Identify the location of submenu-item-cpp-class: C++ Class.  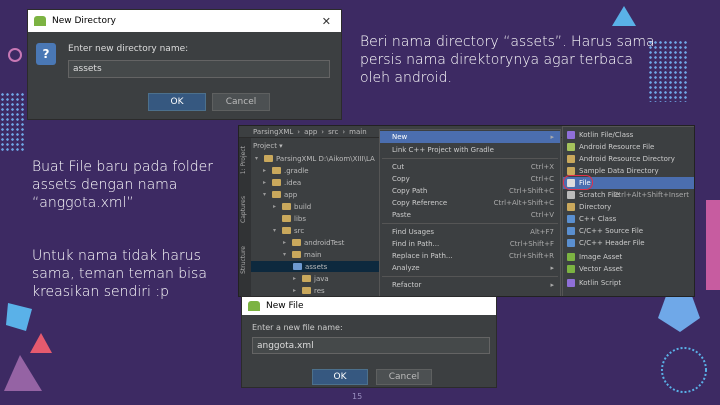
(628, 219).